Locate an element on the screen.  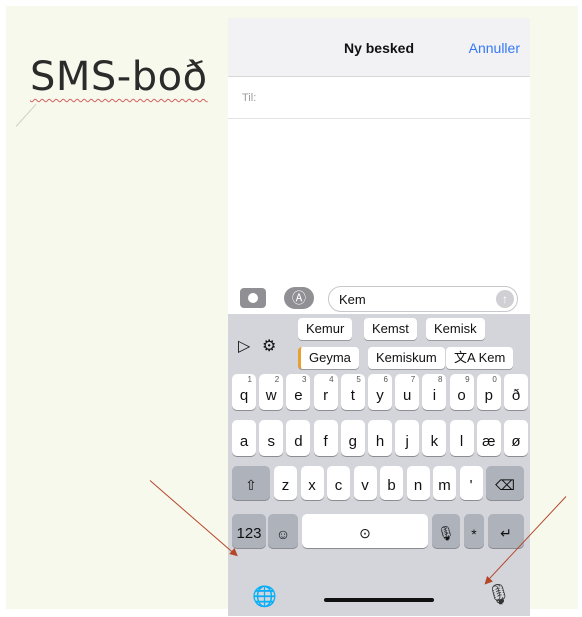
play-icon: ▷ is located at coordinates (244, 346).